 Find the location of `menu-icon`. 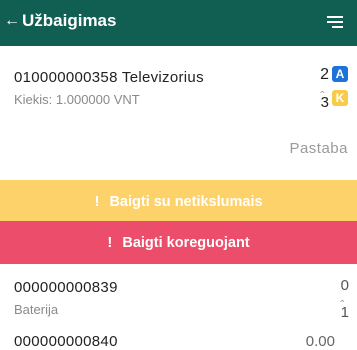

menu-icon is located at coordinates (335, 22).